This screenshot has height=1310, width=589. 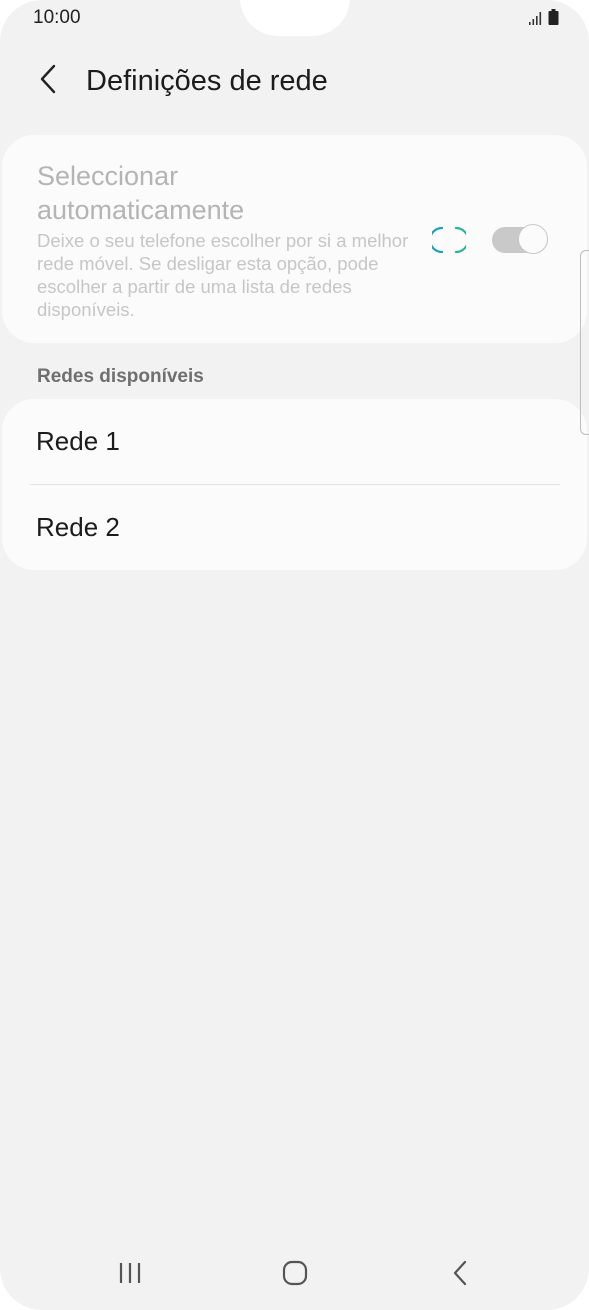 I want to click on available-networks-label: Redes disponíveis, so click(x=120, y=376).